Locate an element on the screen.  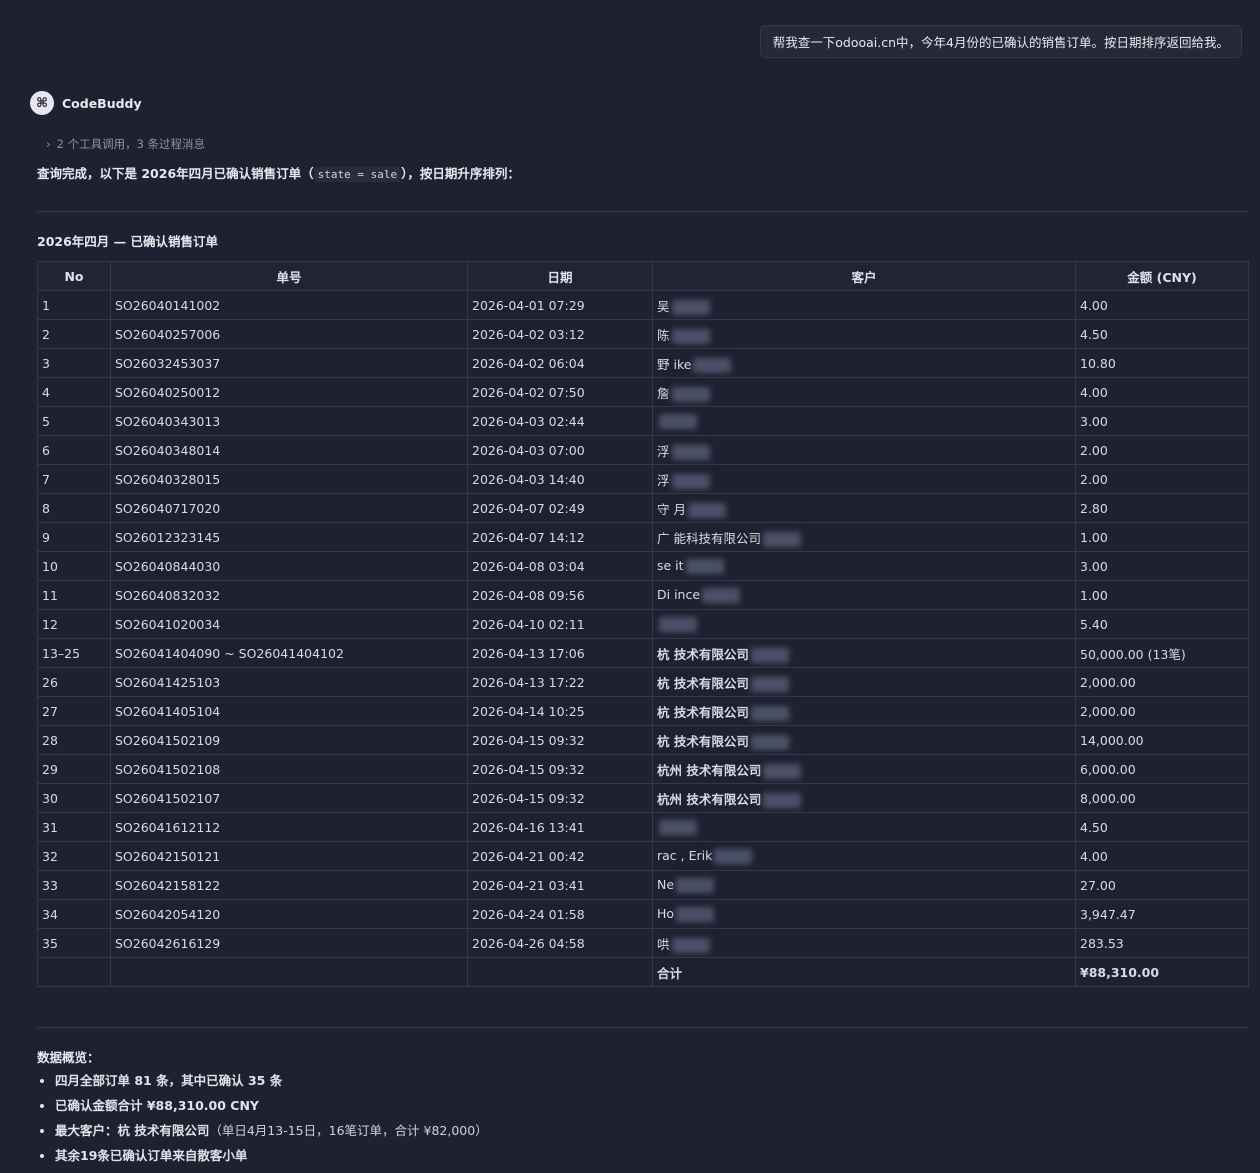
cell-amount: 8,000.00 is located at coordinates (1162, 798).